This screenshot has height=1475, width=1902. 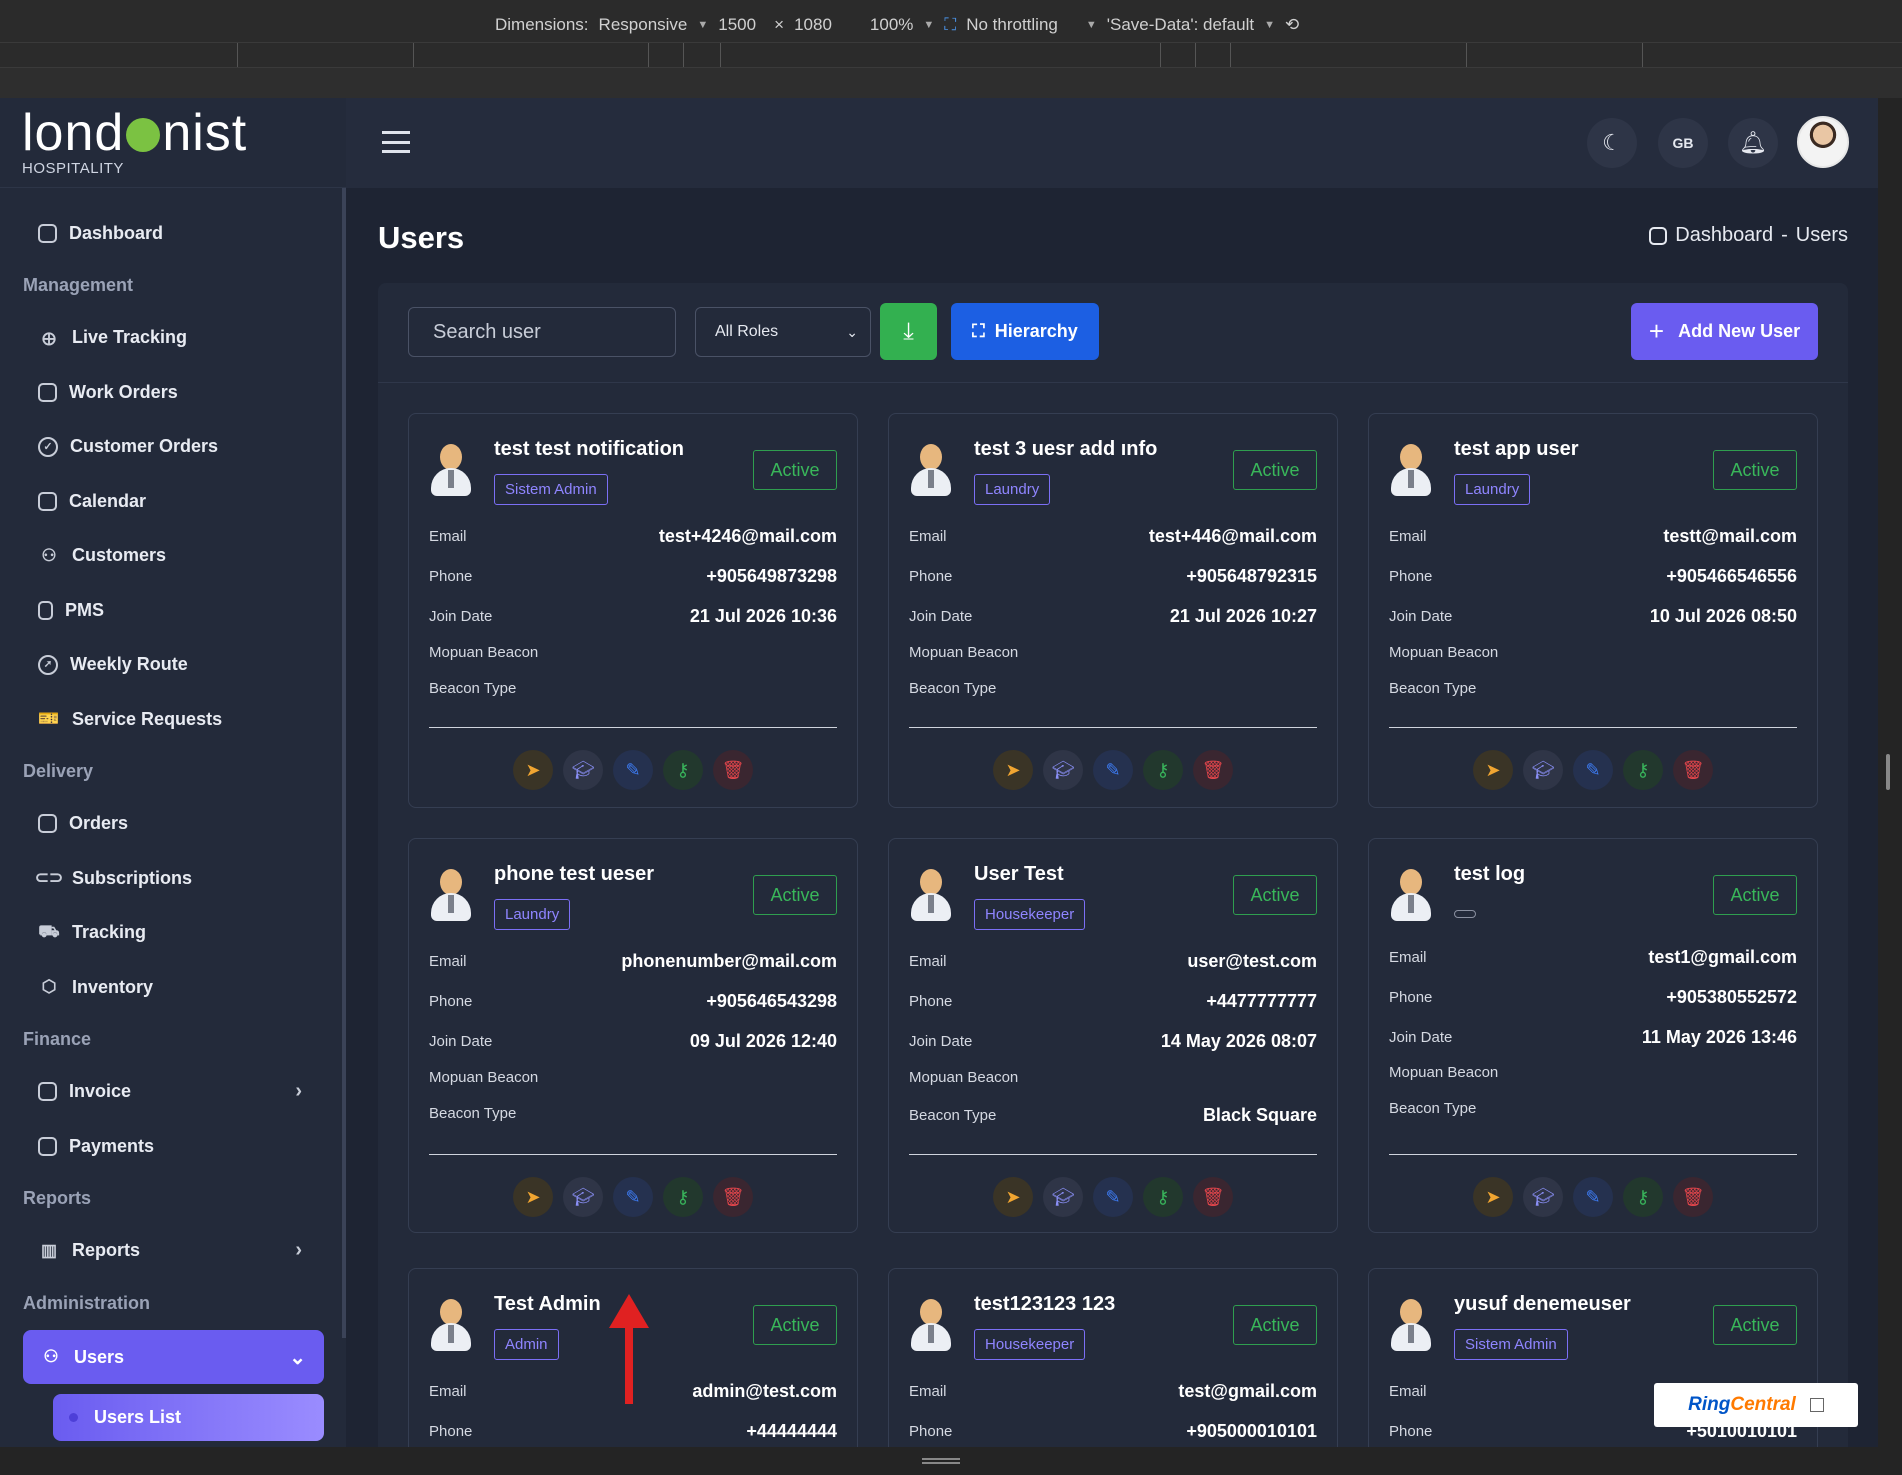 I want to click on sidebar-item-pms: PMS, so click(x=173, y=610).